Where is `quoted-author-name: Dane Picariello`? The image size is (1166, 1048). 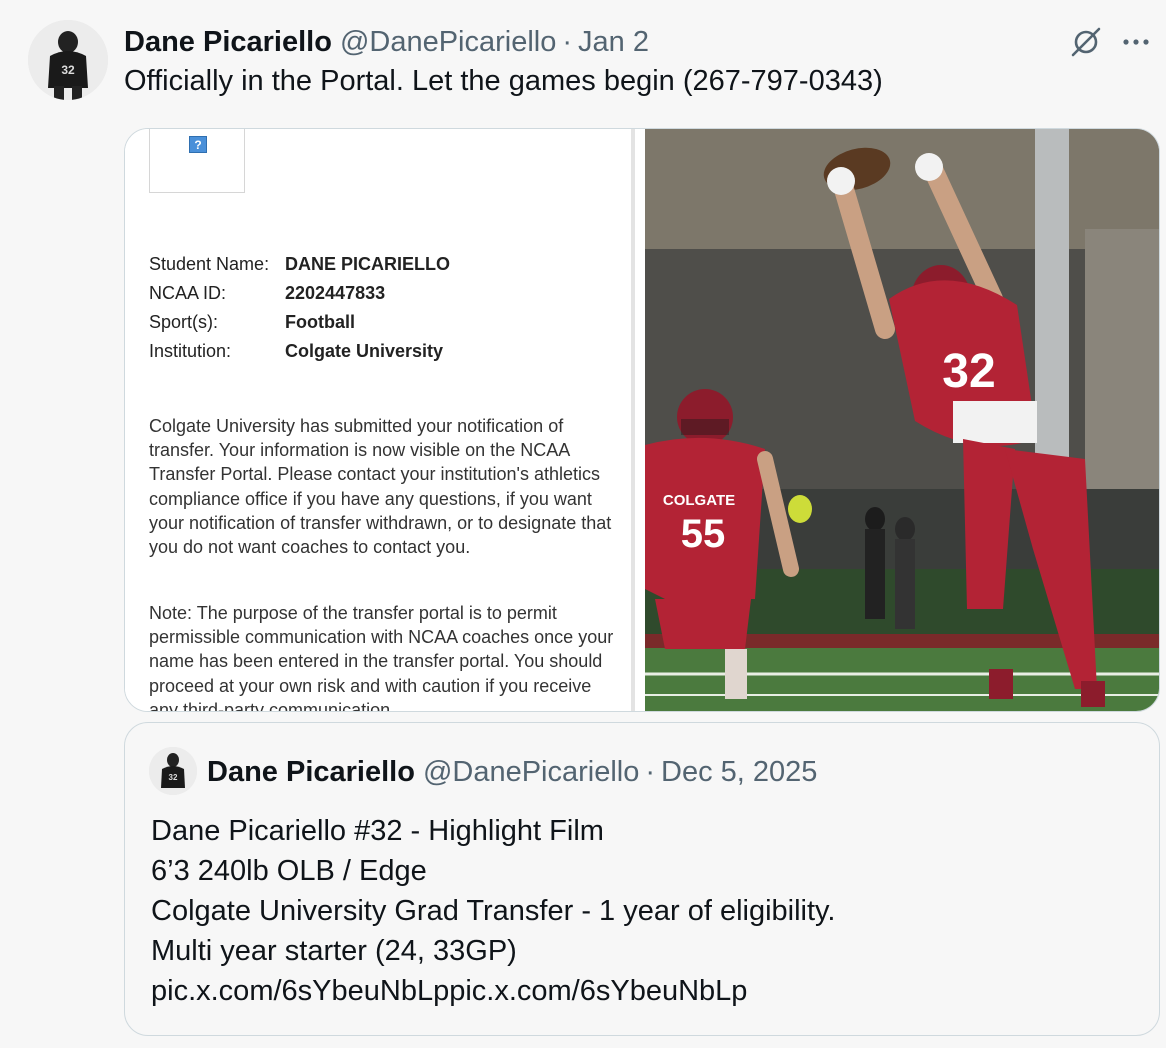 quoted-author-name: Dane Picariello is located at coordinates (311, 771).